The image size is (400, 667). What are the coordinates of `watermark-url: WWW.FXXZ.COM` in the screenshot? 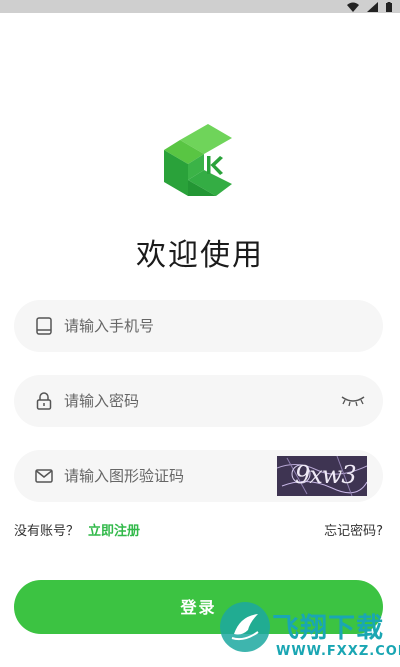 It's located at (338, 651).